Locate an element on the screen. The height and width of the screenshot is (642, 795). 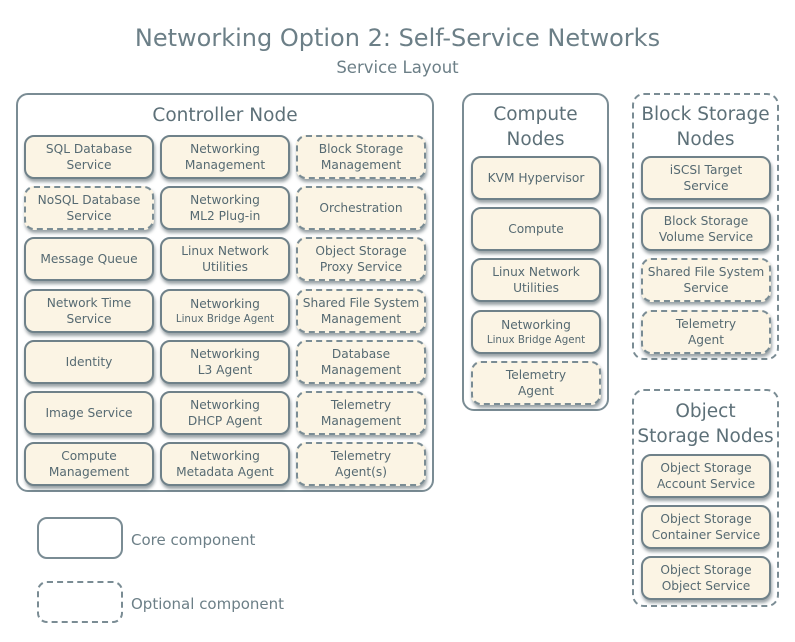
service-label-line2: Proxy Service is located at coordinates (361, 267).